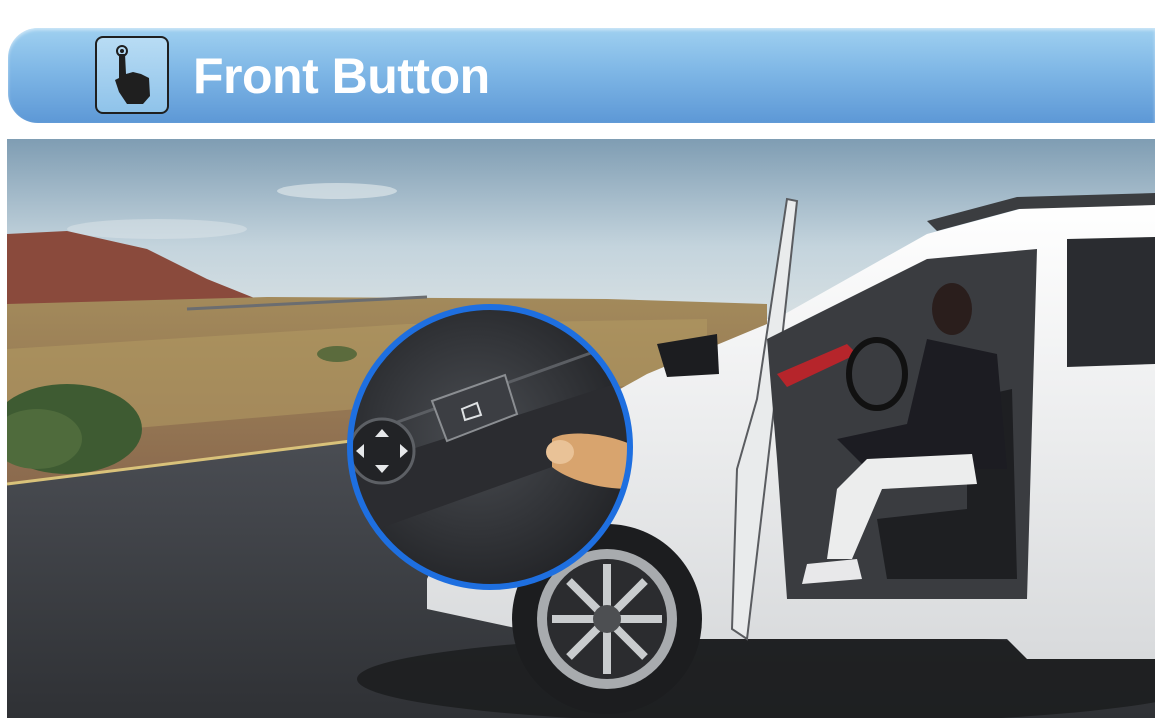 Image resolution: width=1155 pixels, height=718 pixels. Describe the element at coordinates (341, 76) in the screenshot. I see `page-title: Front Button` at that location.